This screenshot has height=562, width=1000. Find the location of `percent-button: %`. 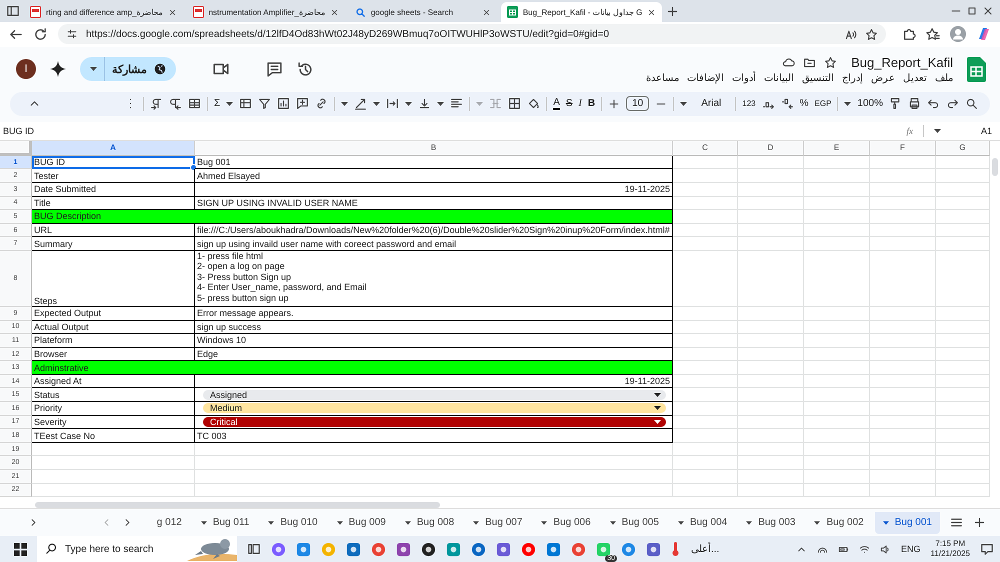

percent-button: % is located at coordinates (804, 104).